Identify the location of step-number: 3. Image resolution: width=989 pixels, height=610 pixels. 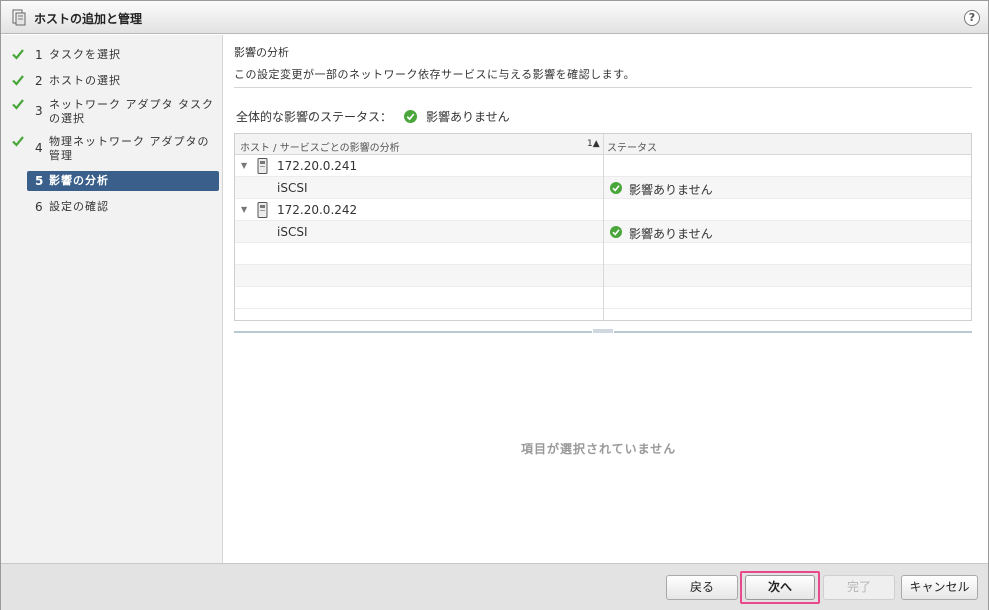
(39, 111).